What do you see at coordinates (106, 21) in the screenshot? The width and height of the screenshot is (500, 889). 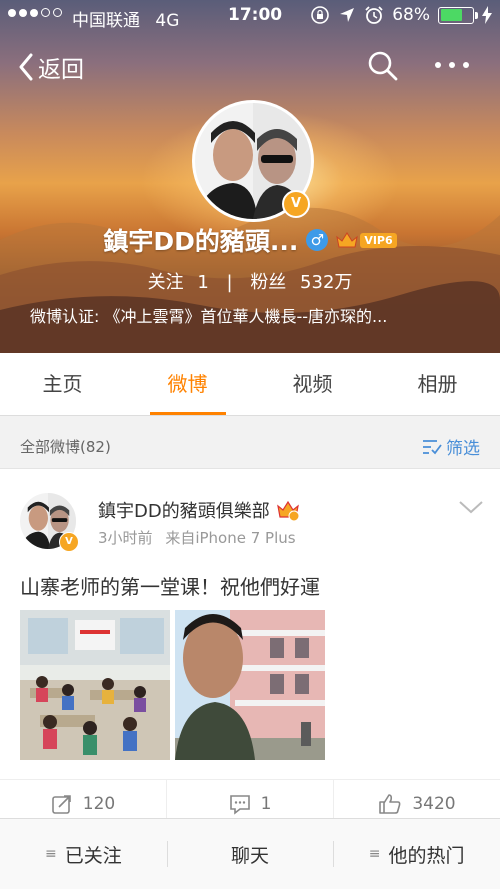 I see `carrier-label: 中国联通` at bounding box center [106, 21].